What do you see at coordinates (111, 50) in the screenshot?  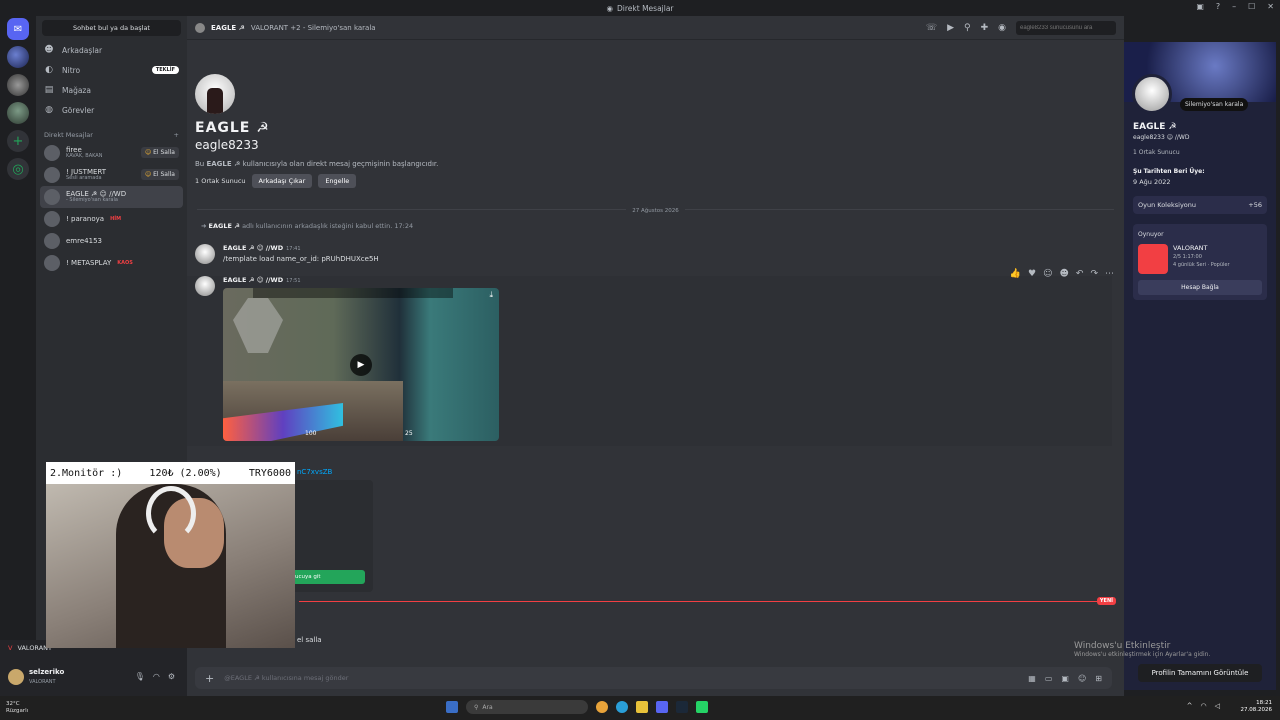 I see `nav-friends: ☻ Arkadaşlar` at bounding box center [111, 50].